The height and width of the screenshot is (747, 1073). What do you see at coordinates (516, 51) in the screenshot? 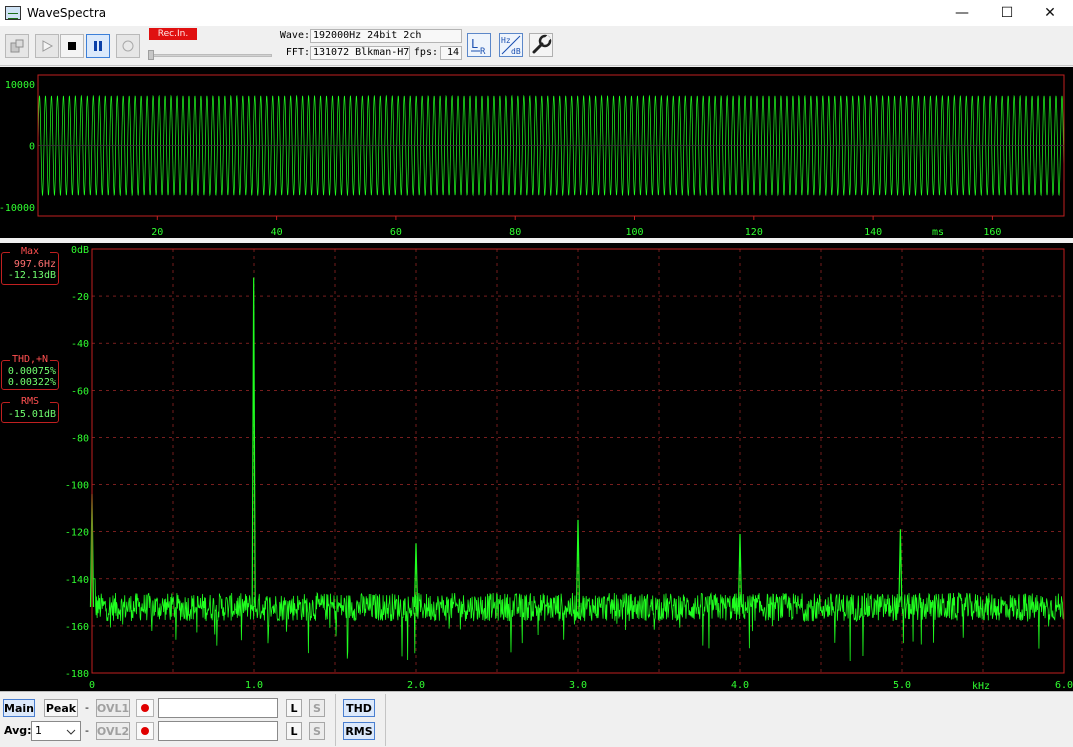
I see `svg-text: dB` at bounding box center [516, 51].